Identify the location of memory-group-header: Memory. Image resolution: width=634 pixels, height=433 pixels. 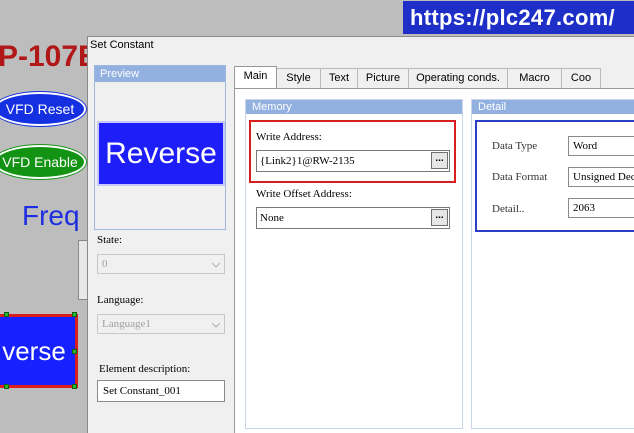
(354, 107).